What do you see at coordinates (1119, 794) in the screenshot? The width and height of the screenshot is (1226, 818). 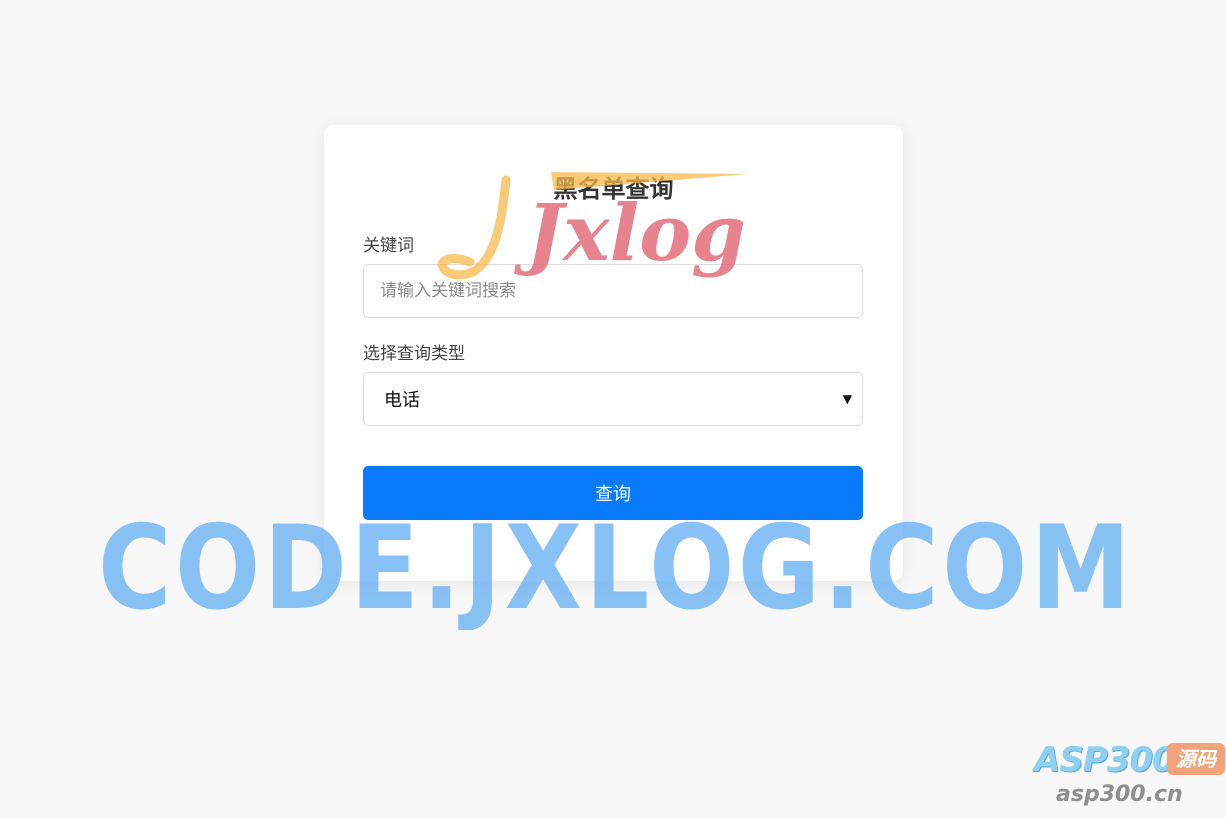 I see `asp300-url: asp300.cn` at bounding box center [1119, 794].